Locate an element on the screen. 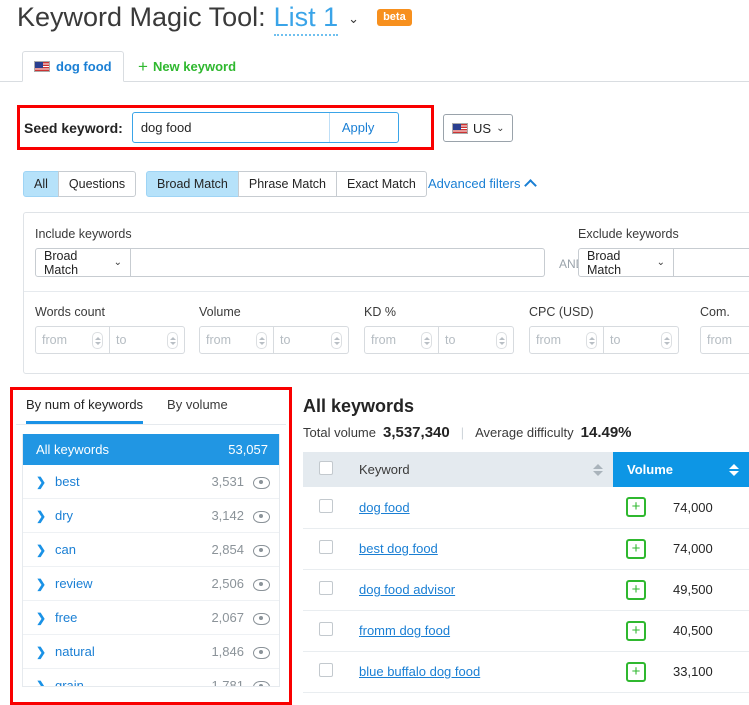 The width and height of the screenshot is (749, 705). table-row: dog food advisor + 49,500 is located at coordinates (526, 590).